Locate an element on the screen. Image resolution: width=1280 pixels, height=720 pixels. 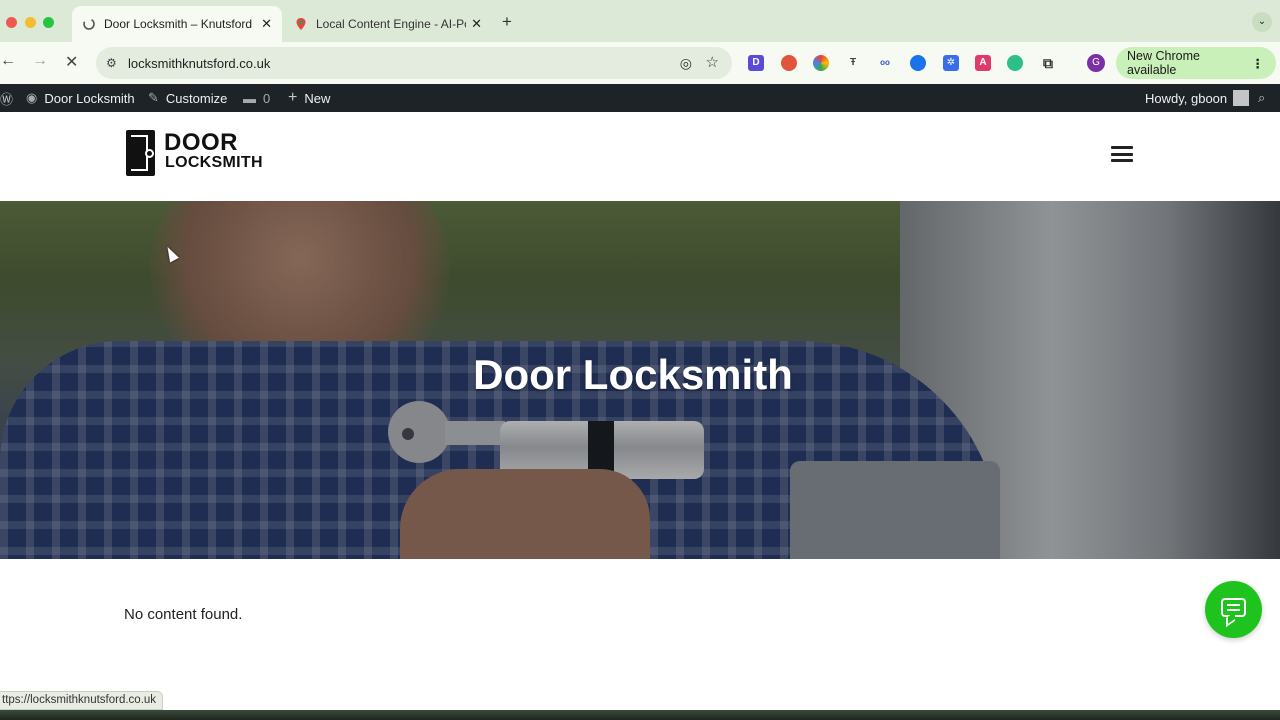
extension-gear-icon: ✲ is located at coordinates (951, 63).